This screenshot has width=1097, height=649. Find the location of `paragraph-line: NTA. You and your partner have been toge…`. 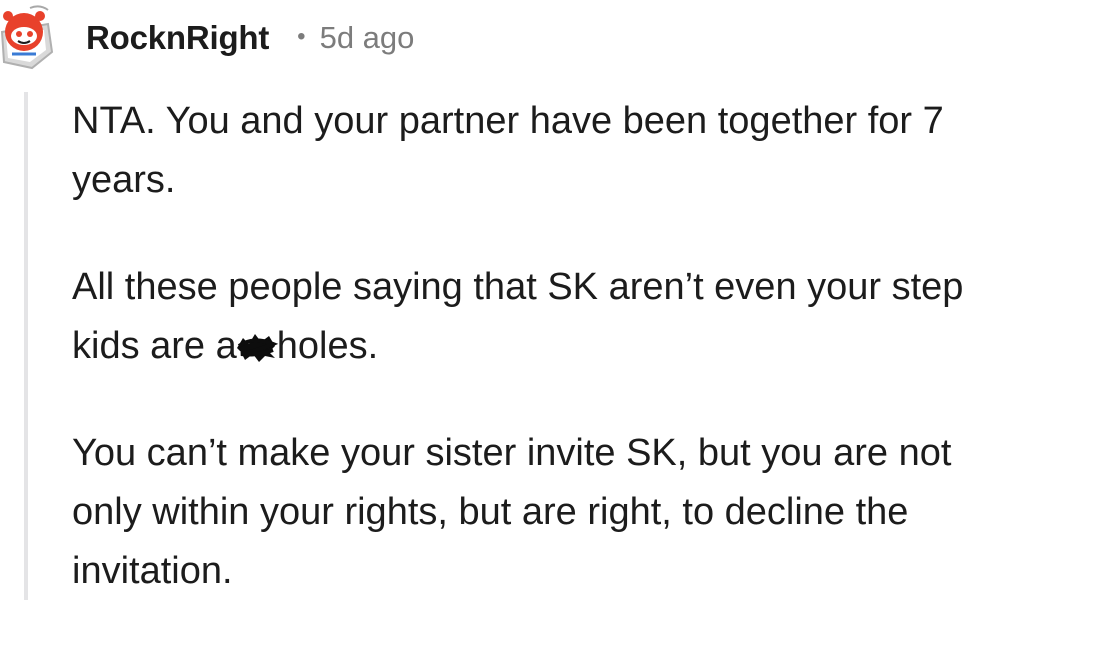

paragraph-line: NTA. You and your partner have been toge… is located at coordinates (508, 121).